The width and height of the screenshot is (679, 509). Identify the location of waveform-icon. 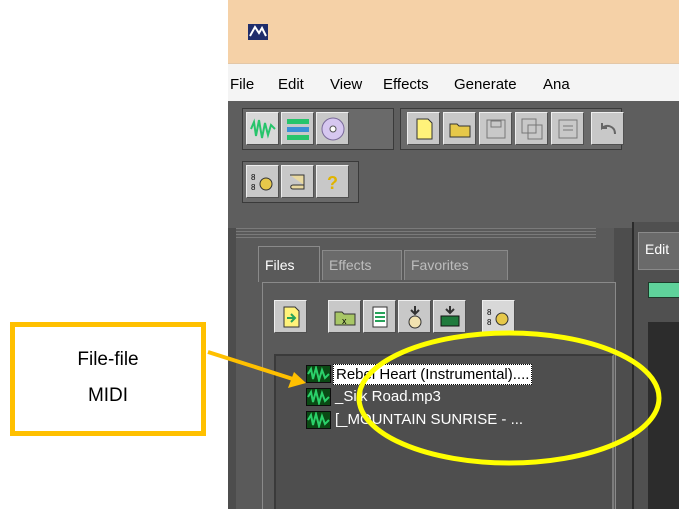
(263, 128).